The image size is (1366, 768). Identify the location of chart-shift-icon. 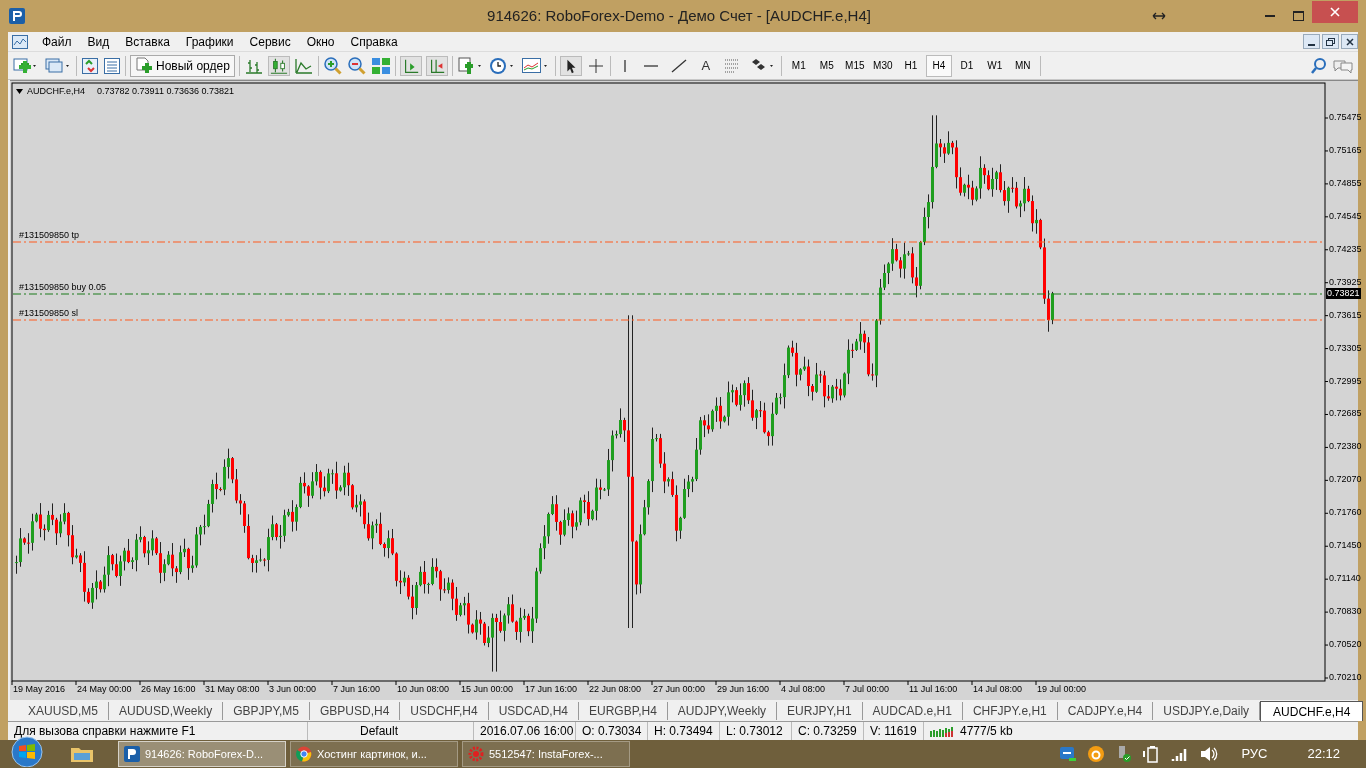
(436, 65).